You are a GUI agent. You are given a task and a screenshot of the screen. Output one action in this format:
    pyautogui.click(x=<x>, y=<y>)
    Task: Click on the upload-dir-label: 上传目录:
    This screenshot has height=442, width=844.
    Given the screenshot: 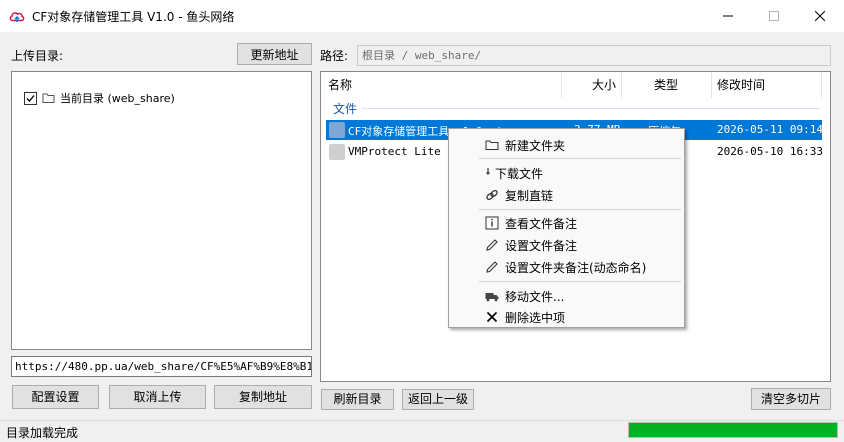 What is the action you would take?
    pyautogui.click(x=37, y=56)
    